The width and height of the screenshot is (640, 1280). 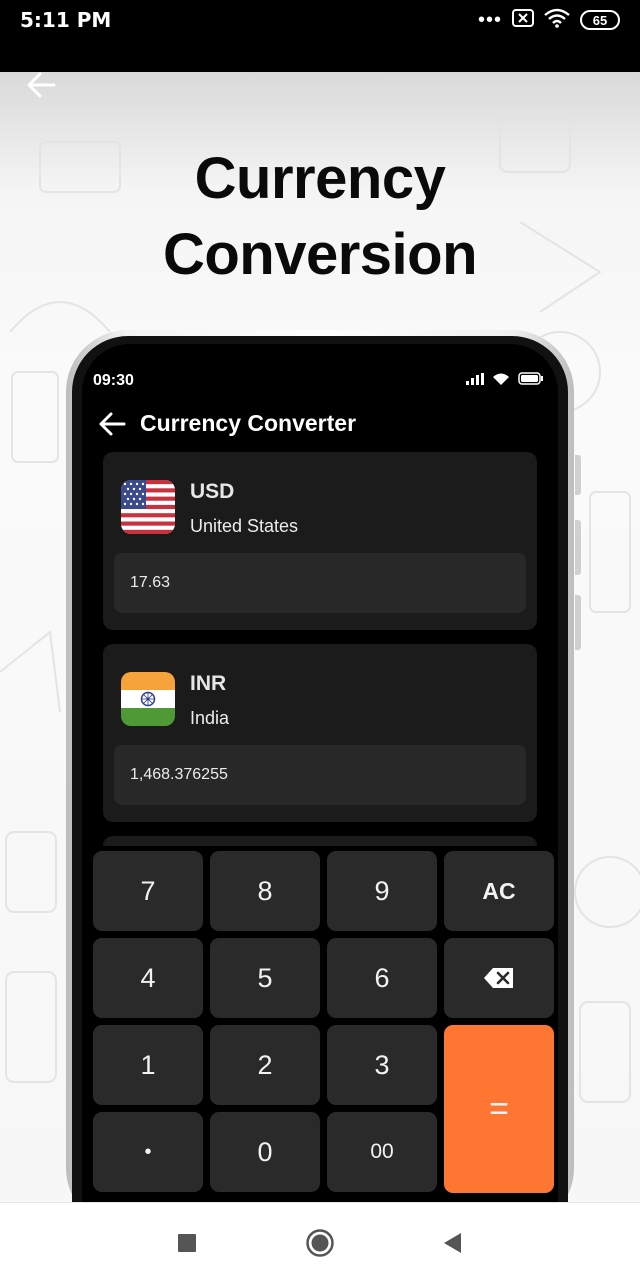 What do you see at coordinates (46, 87) in the screenshot?
I see `back-arrow-icon` at bounding box center [46, 87].